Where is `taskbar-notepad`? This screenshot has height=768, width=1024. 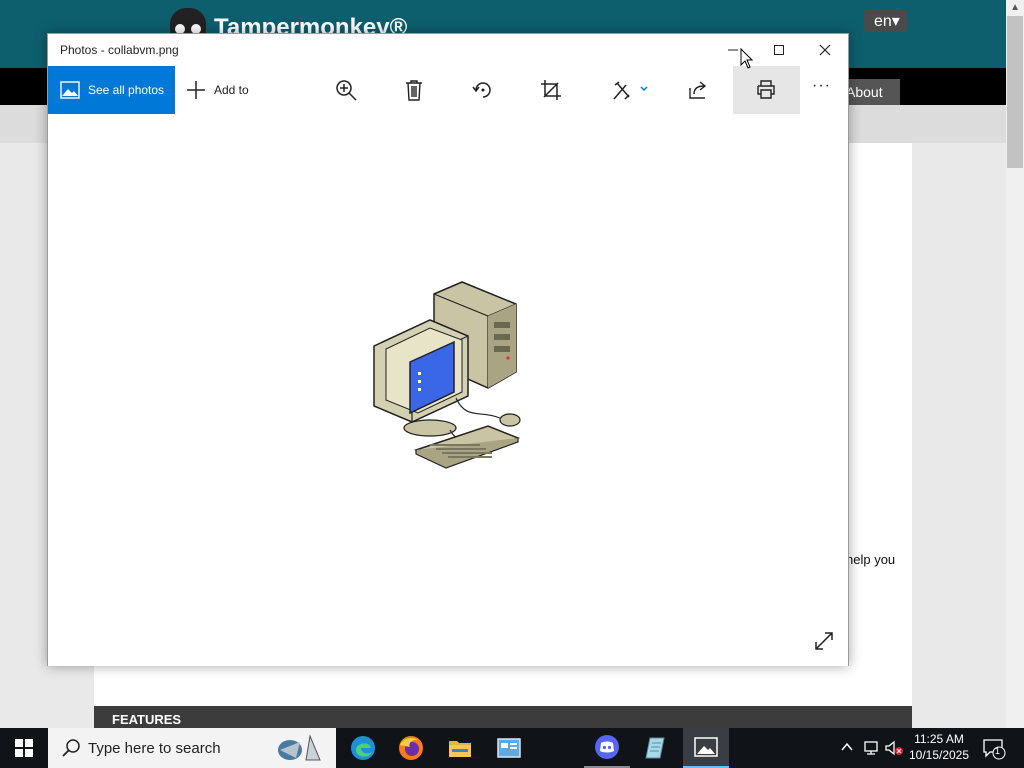
taskbar-notepad is located at coordinates (656, 748).